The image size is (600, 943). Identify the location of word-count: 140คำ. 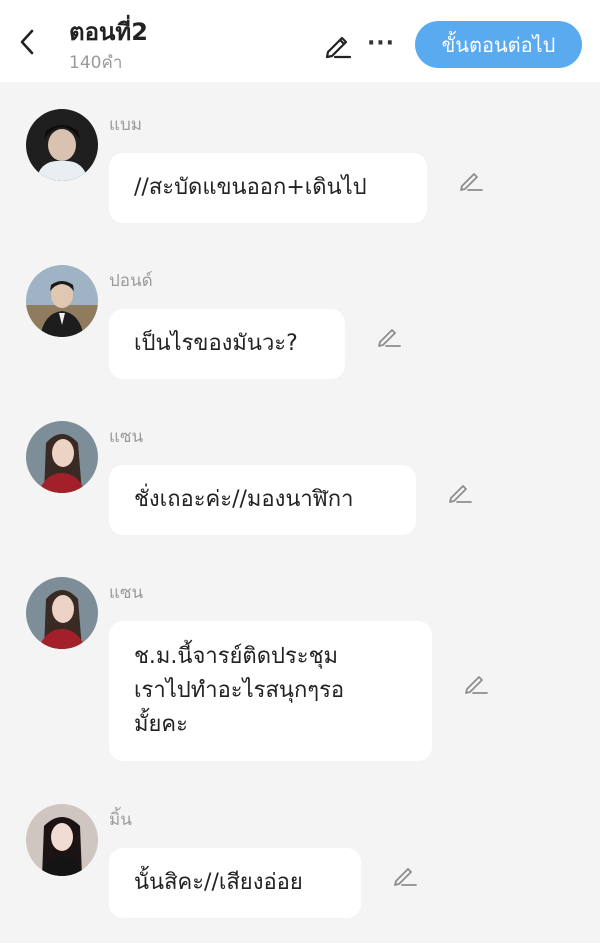
(96, 63).